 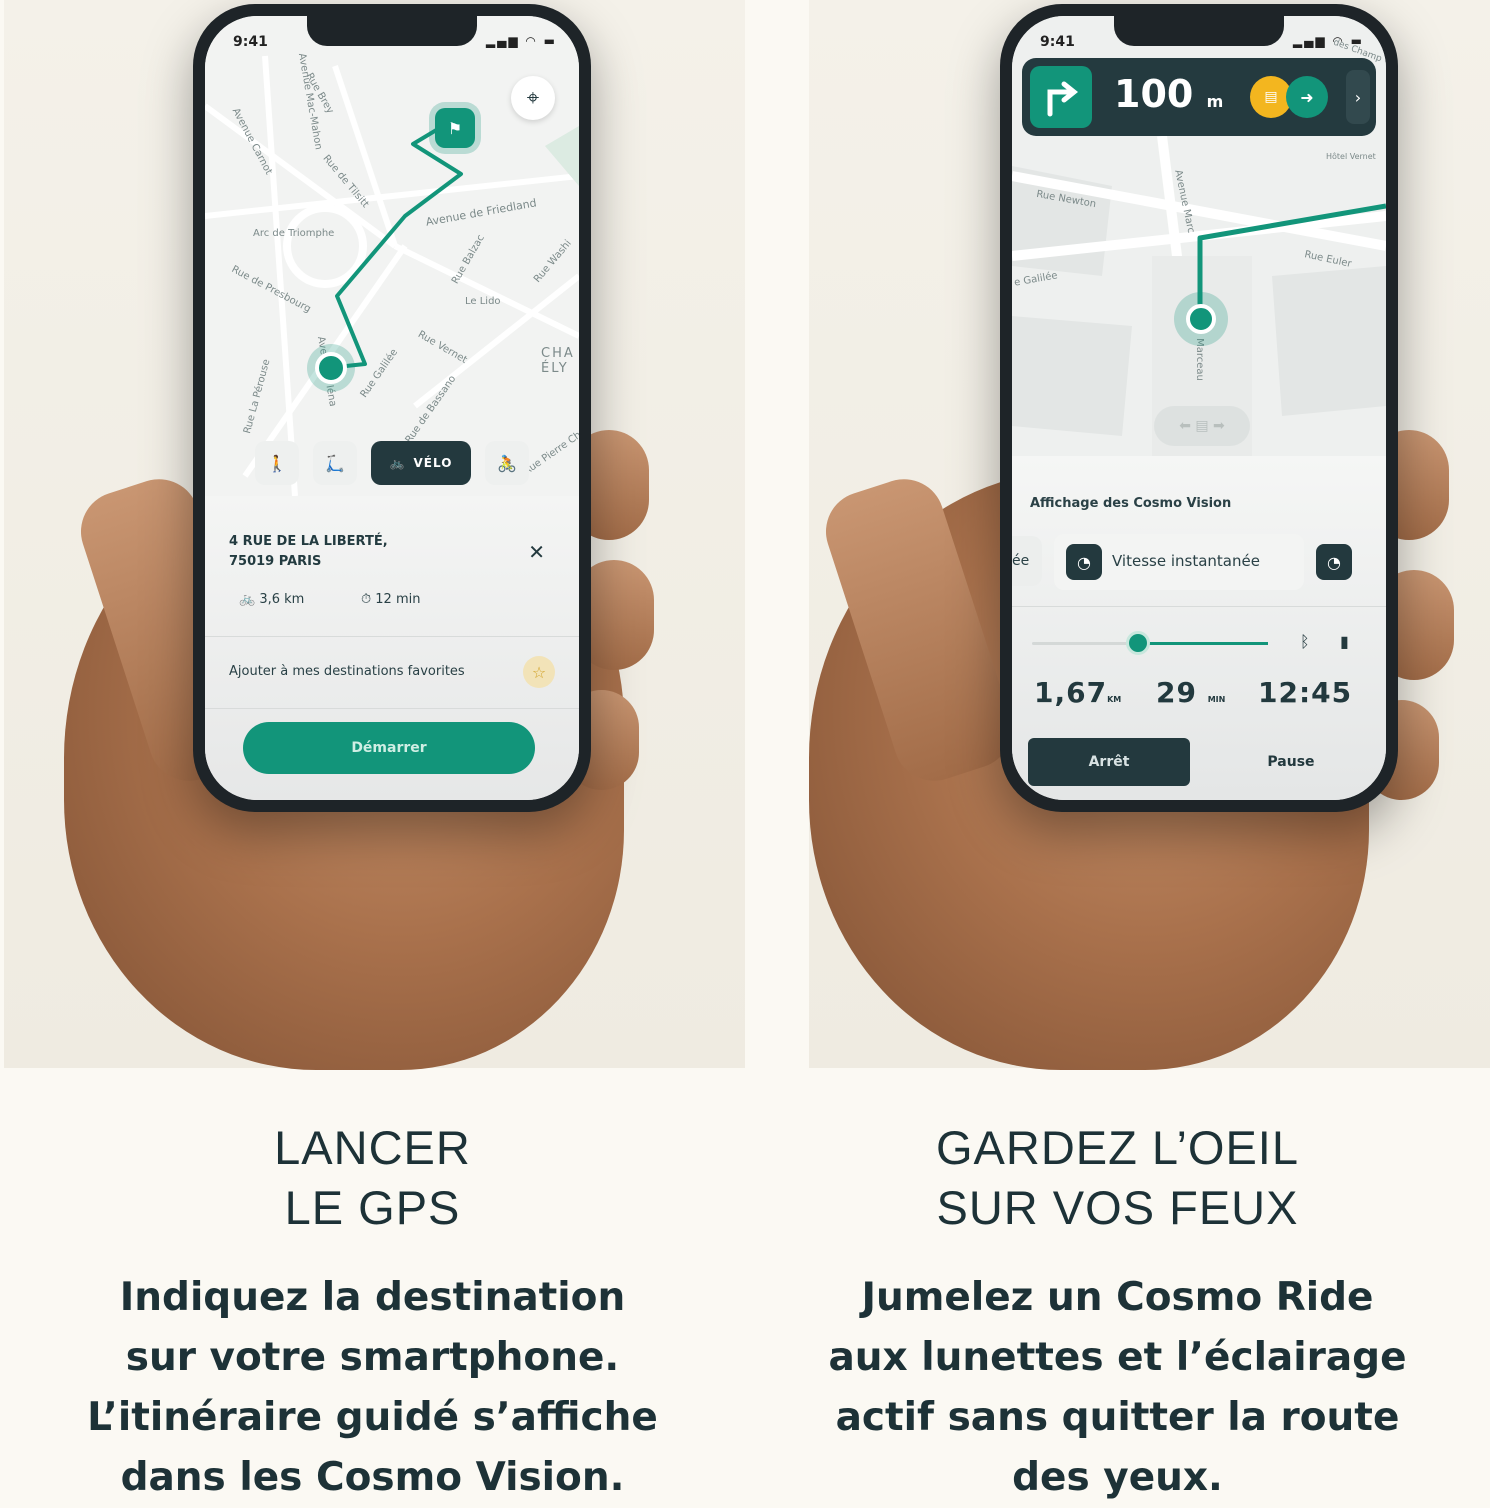 What do you see at coordinates (1186, 561) in the screenshot?
I see `vision-option-label: Vitesse instantanée` at bounding box center [1186, 561].